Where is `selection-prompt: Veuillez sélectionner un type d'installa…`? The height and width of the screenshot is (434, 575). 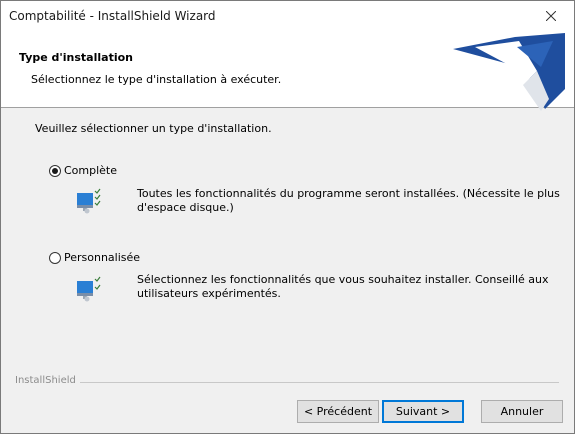
selection-prompt: Veuillez sélectionner un type d'installa… is located at coordinates (153, 128).